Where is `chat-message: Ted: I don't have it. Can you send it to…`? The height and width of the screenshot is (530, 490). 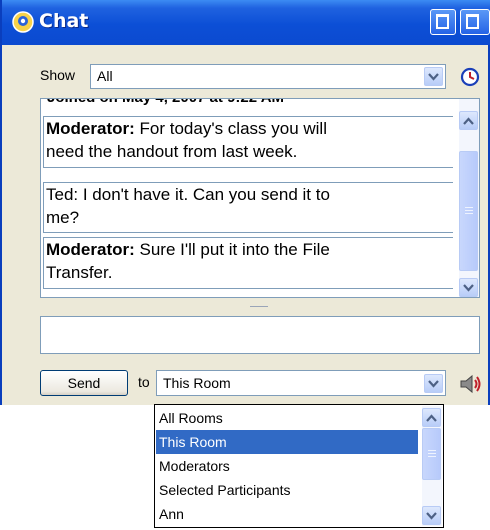 chat-message: Ted: I don't have it. Can you send it to… is located at coordinates (248, 207).